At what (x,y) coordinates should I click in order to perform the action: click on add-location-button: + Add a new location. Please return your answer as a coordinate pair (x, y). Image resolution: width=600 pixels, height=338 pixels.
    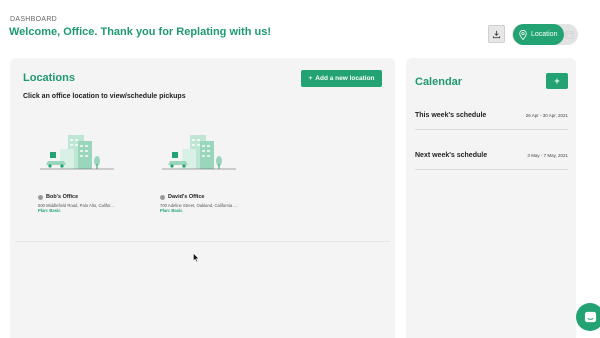
    Looking at the image, I should click on (341, 78).